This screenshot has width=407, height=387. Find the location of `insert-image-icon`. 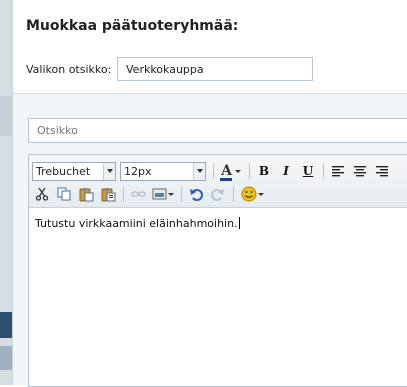

insert-image-icon is located at coordinates (159, 194).